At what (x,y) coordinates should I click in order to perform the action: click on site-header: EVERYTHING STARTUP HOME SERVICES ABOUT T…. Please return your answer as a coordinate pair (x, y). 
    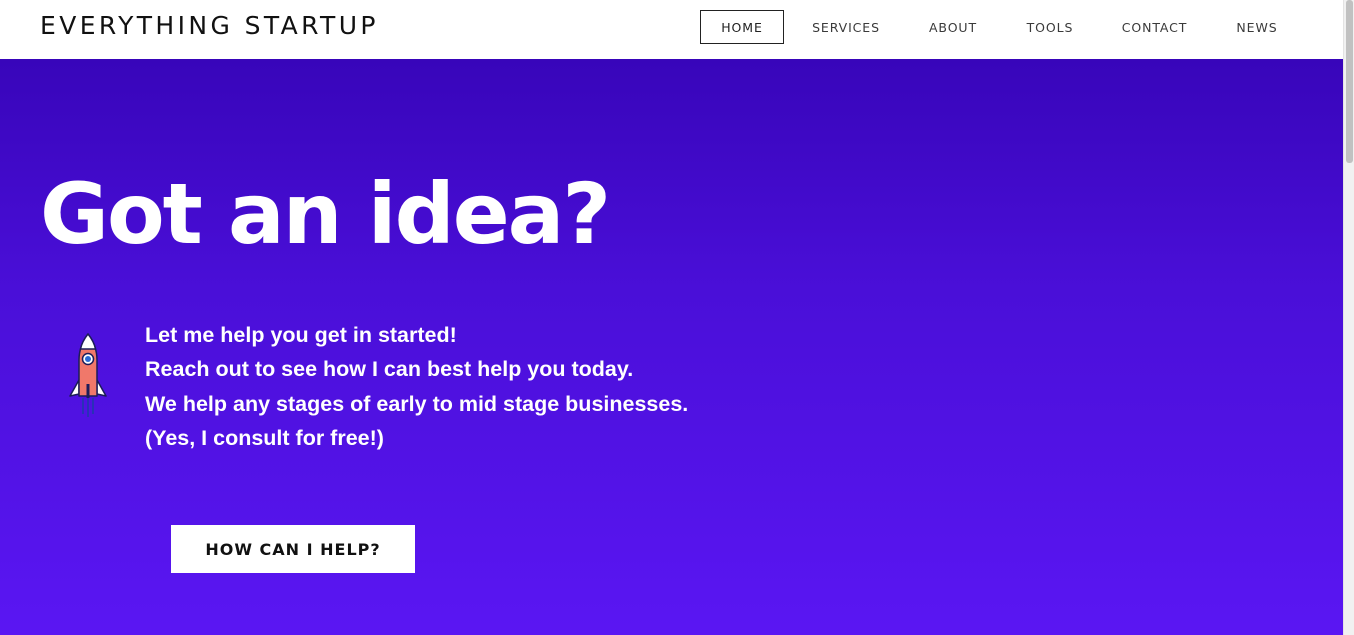
    Looking at the image, I should click on (671, 29).